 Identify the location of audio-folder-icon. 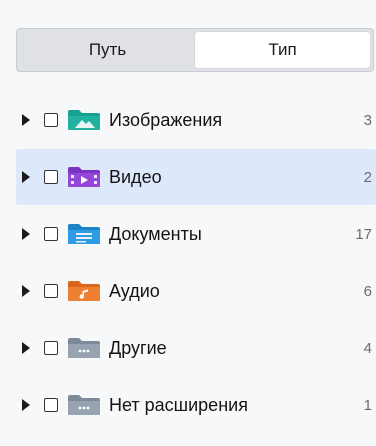
(84, 291).